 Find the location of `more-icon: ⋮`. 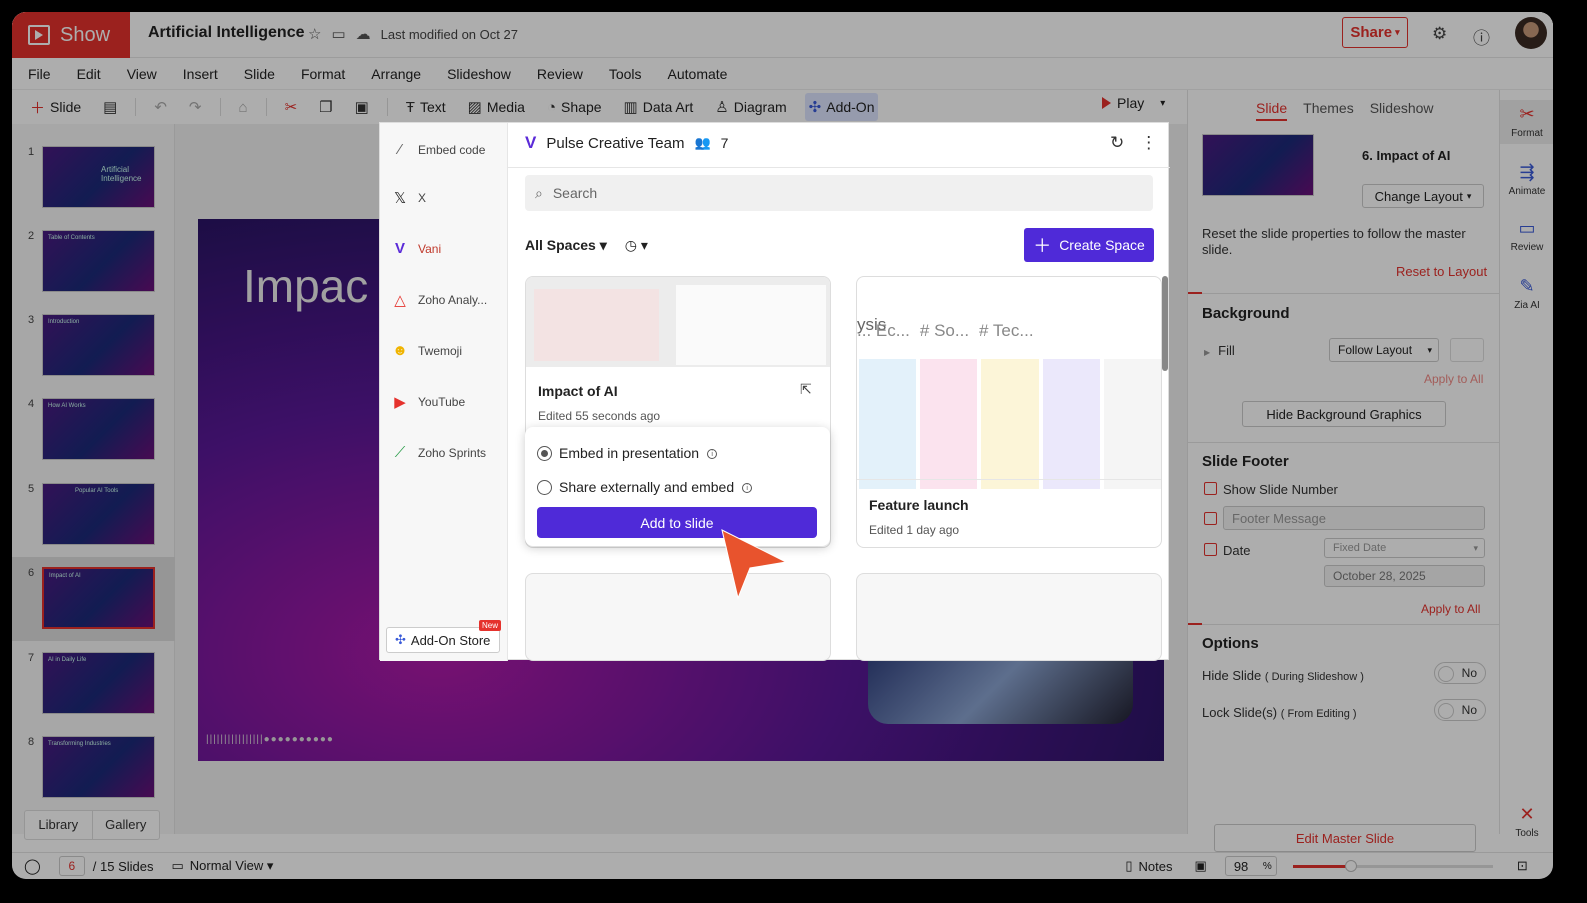

more-icon: ⋮ is located at coordinates (1148, 143).